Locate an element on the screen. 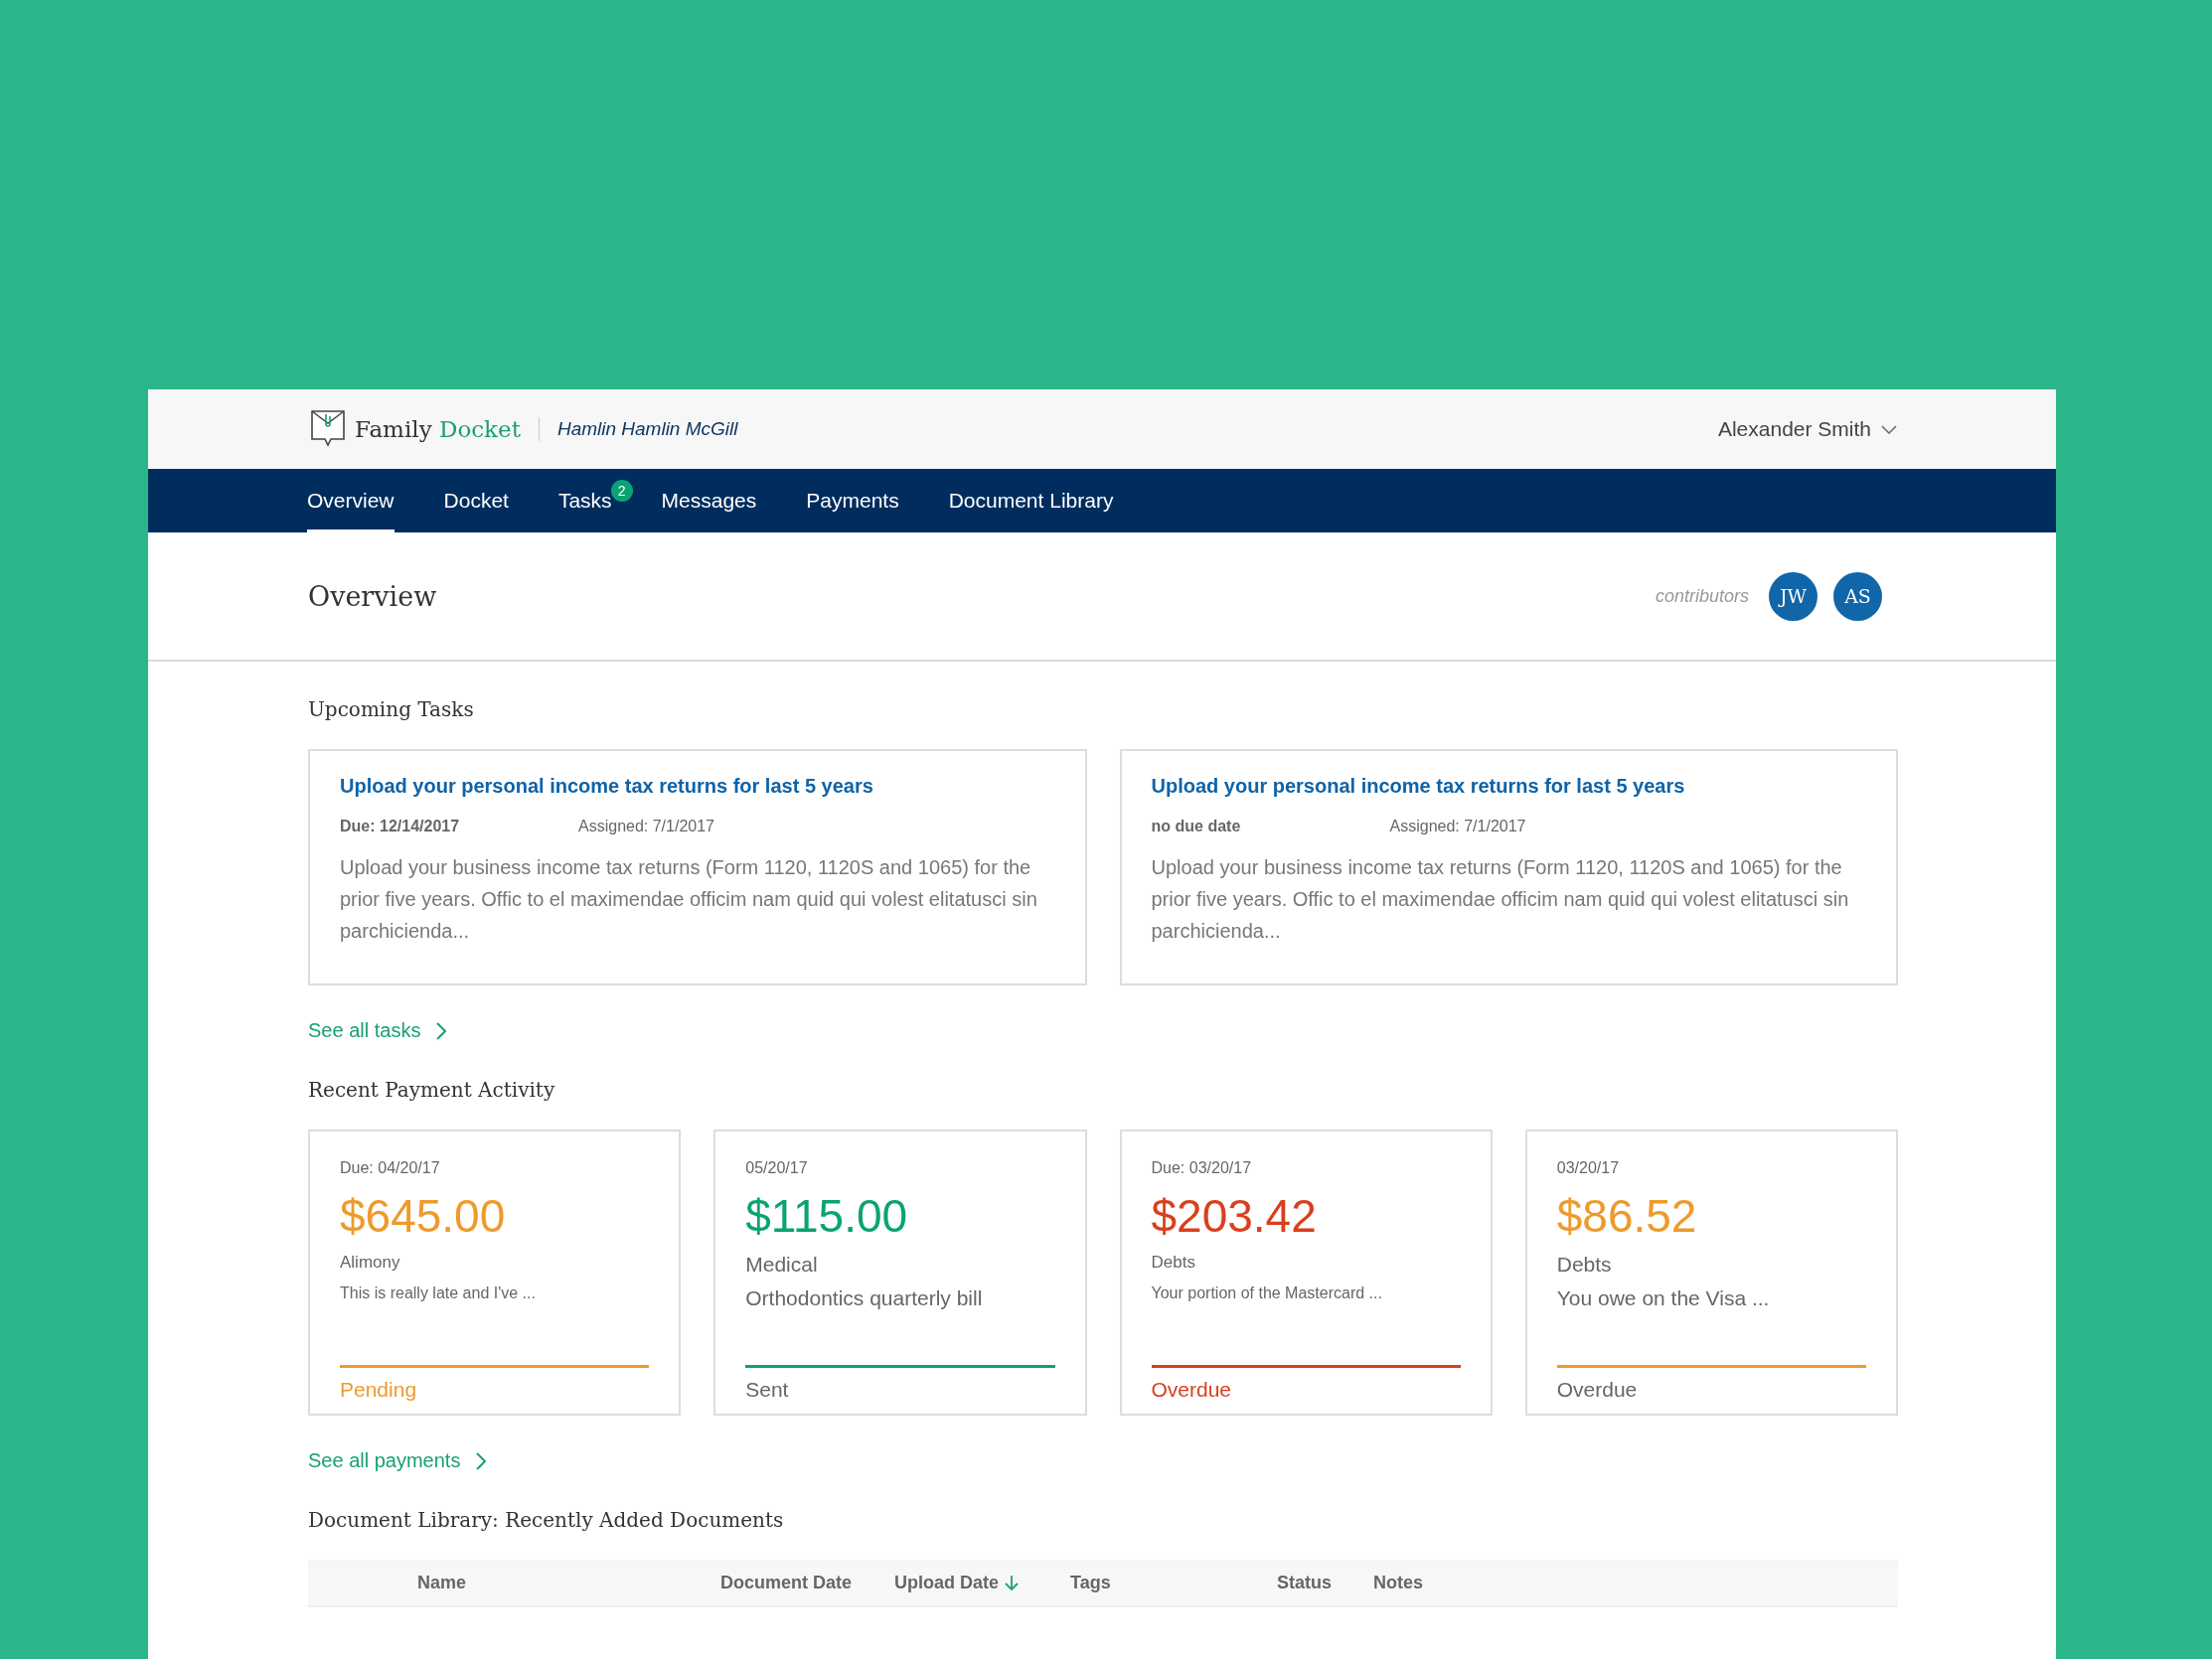  avatar: JW is located at coordinates (1793, 596).